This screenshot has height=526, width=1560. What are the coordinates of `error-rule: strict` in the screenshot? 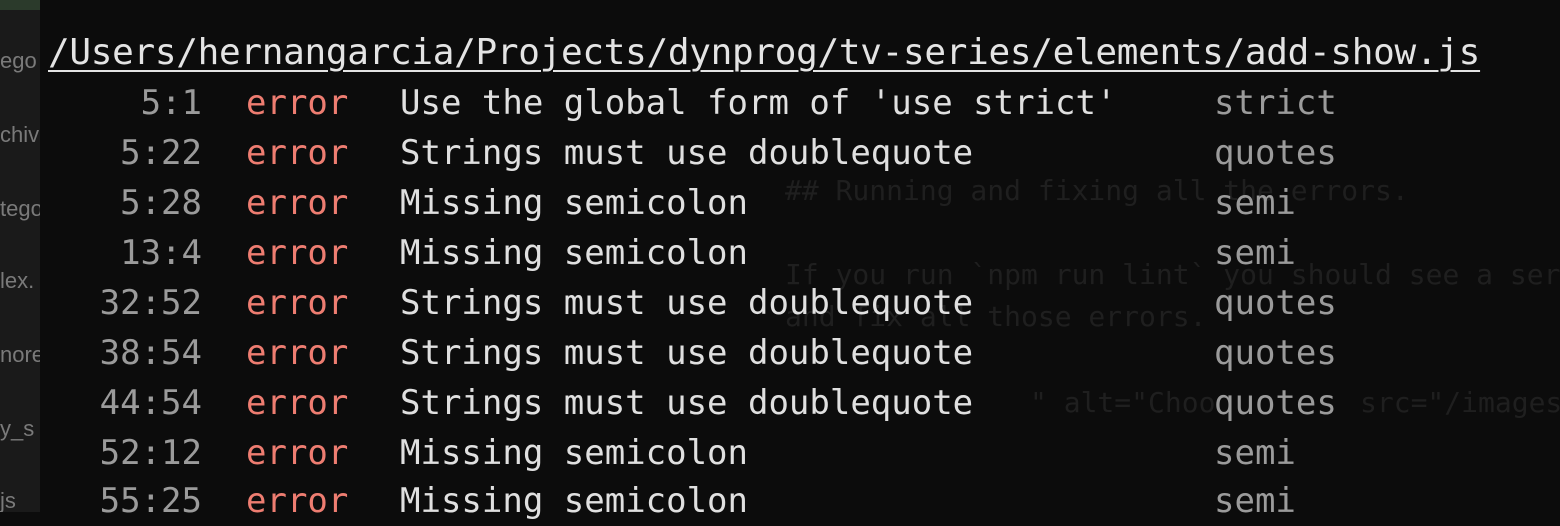 It's located at (1275, 103).